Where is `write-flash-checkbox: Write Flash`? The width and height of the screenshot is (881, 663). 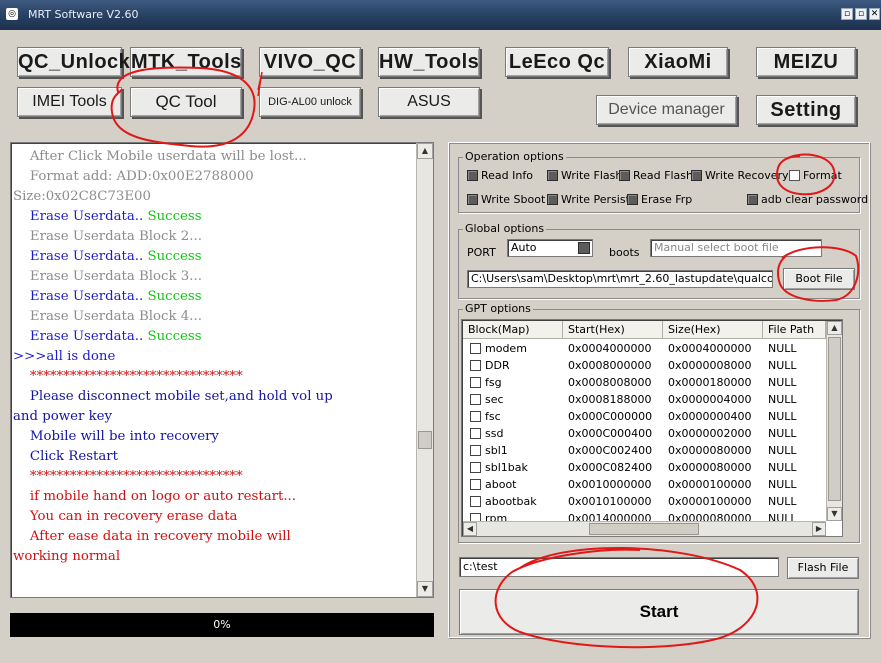
write-flash-checkbox: Write Flash is located at coordinates (584, 175).